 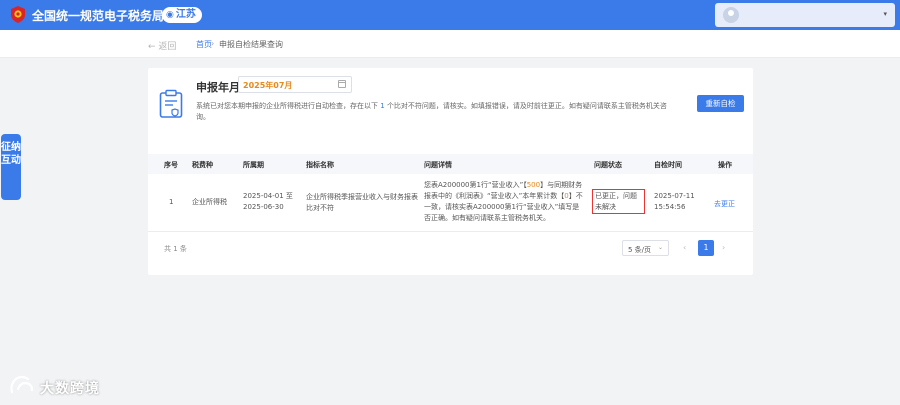 What do you see at coordinates (171, 103) in the screenshot?
I see `clipboard-check-icon` at bounding box center [171, 103].